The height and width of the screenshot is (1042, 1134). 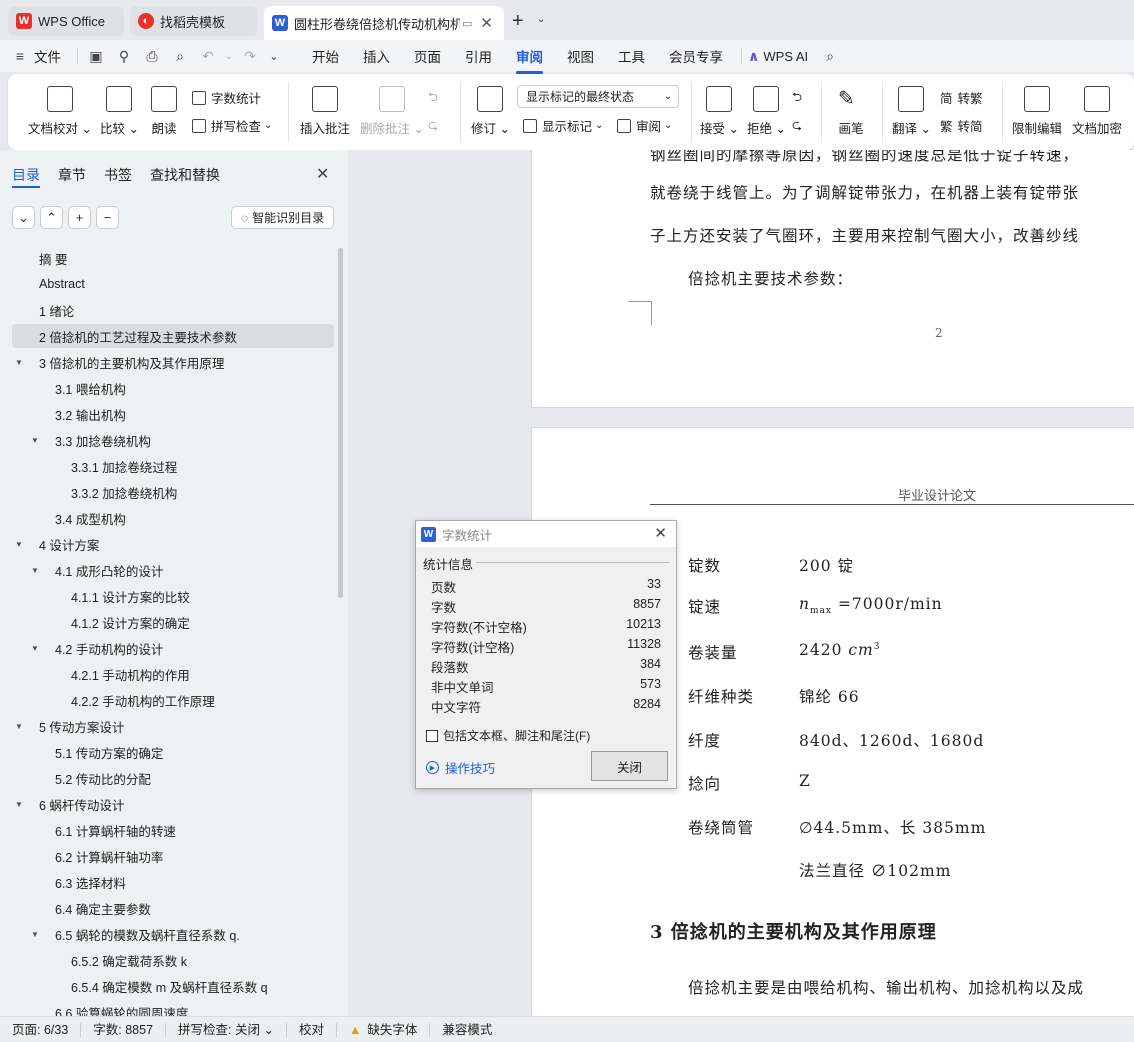 I want to click on restrict-edit-button: 限制编辑, so click(x=1037, y=111).